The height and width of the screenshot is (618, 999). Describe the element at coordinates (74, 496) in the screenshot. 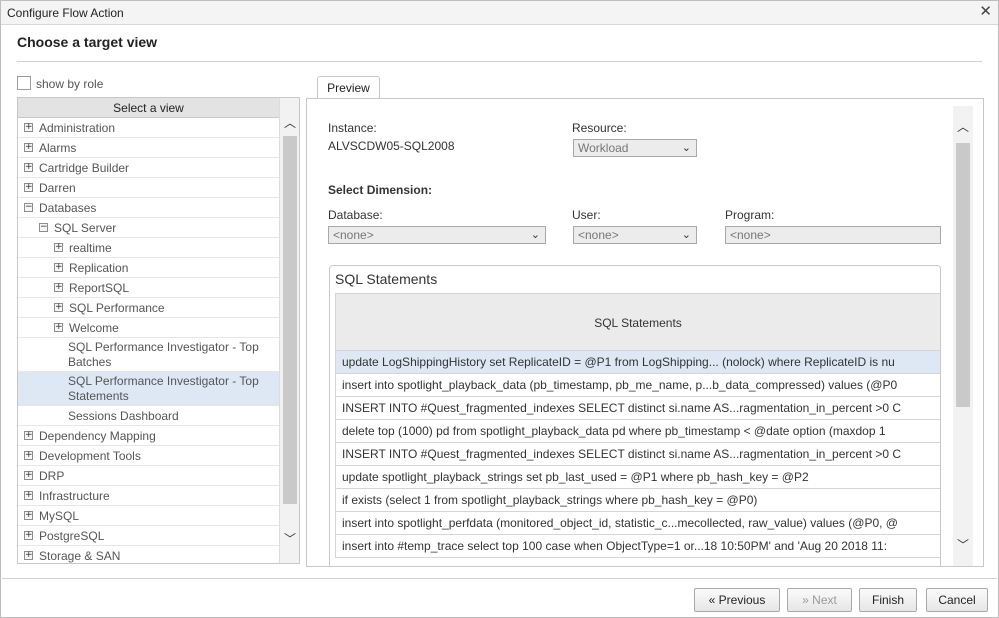

I see `tree-item-label: Infrastructure` at that location.